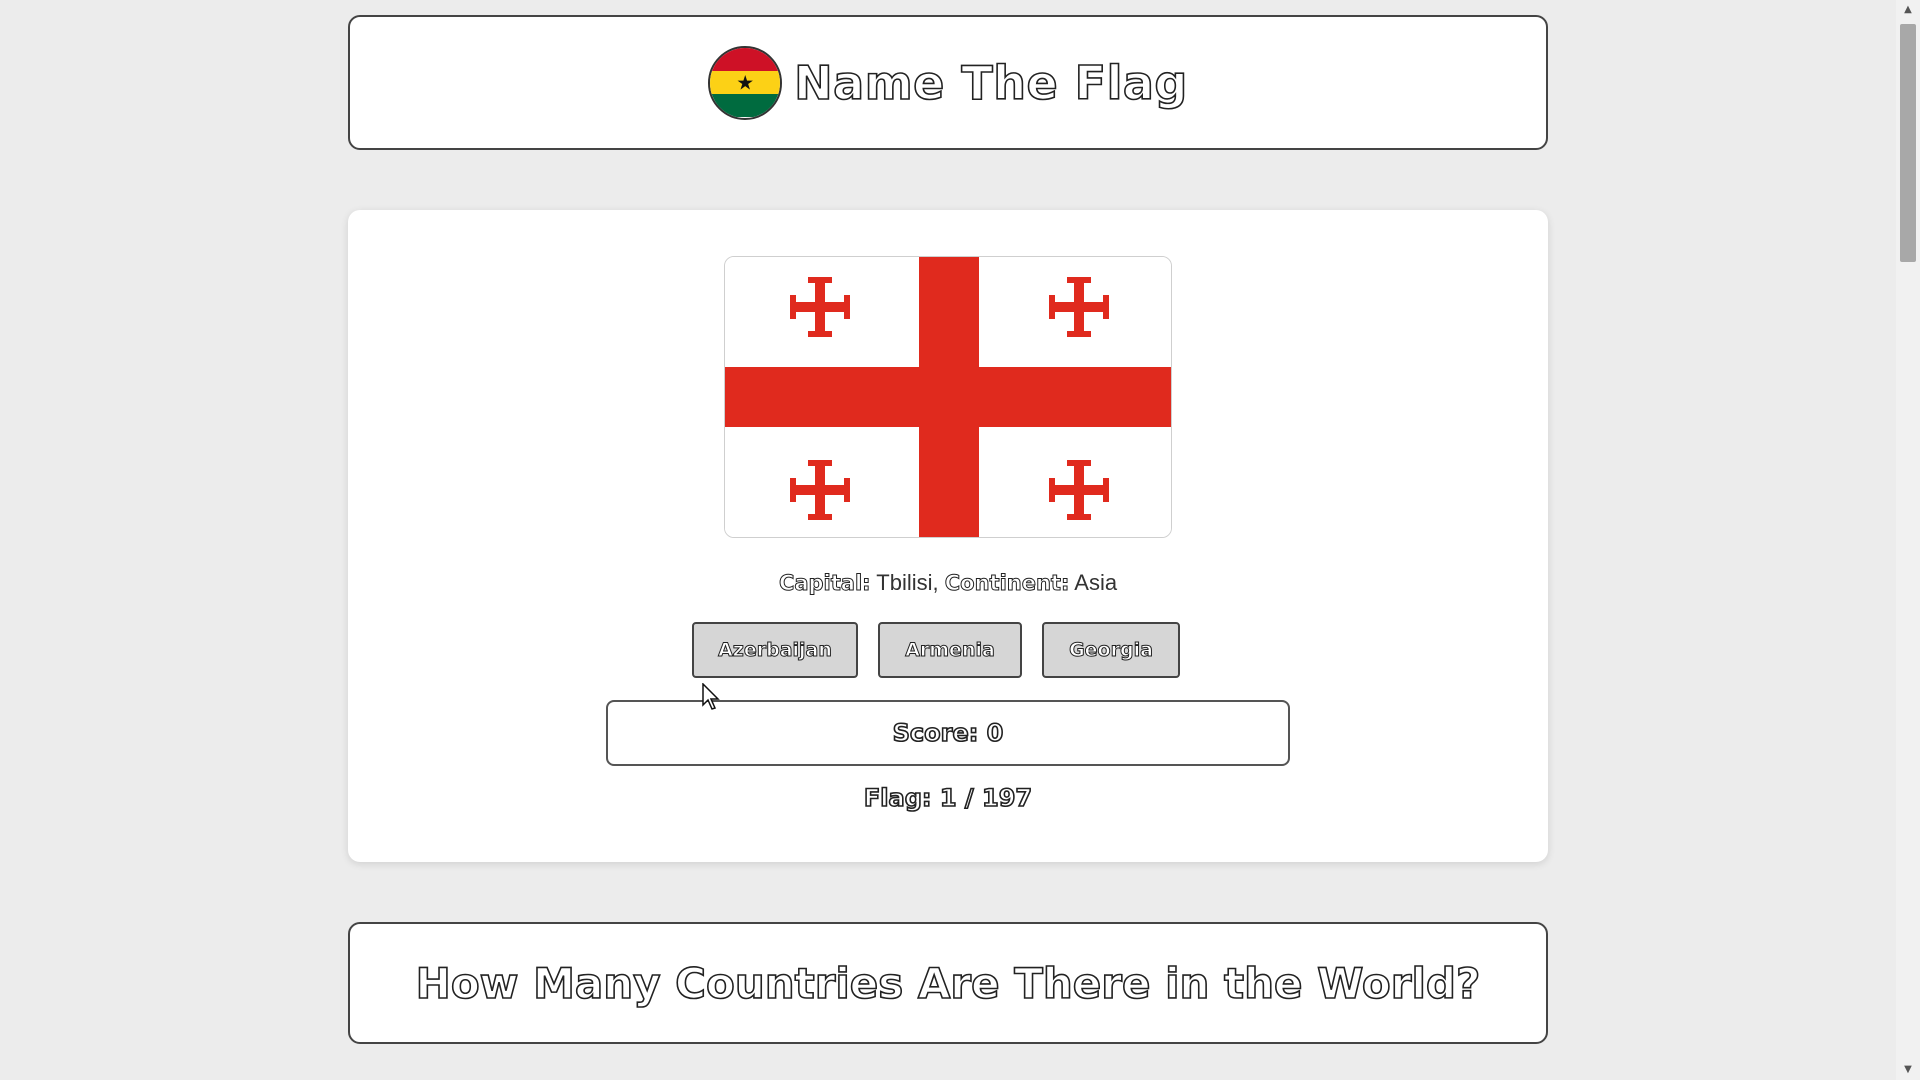  I want to click on flag-info: Capital: Tbilisi, Continent: Asia, so click(948, 583).